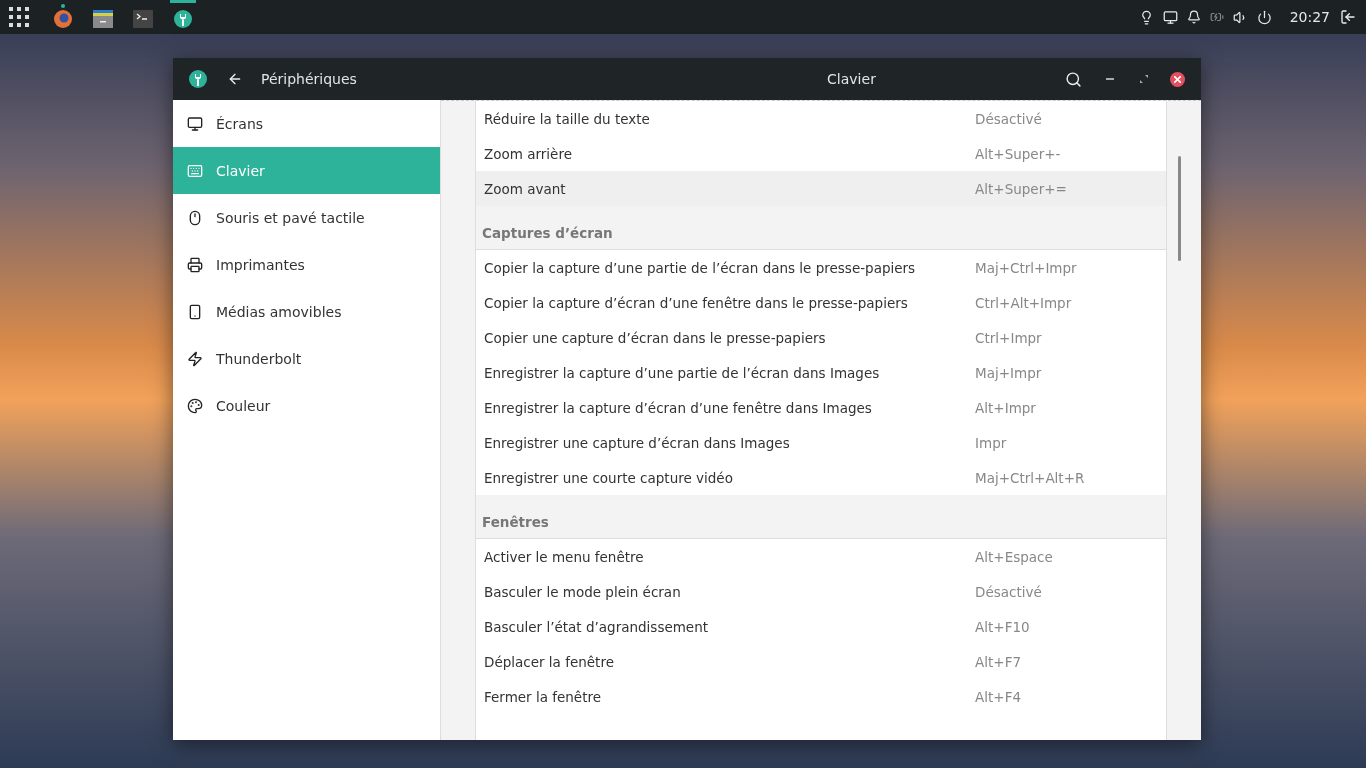 The height and width of the screenshot is (768, 1366). What do you see at coordinates (1024, 302) in the screenshot?
I see `shortcut-label: Ctrl+Alt+Impr` at bounding box center [1024, 302].